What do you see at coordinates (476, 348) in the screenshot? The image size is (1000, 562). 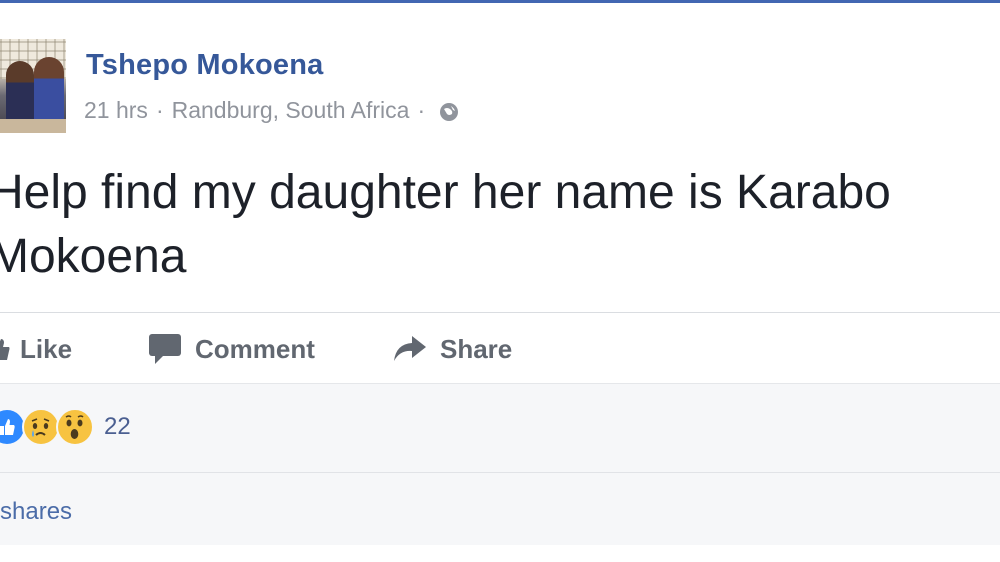 I see `share-label: Share` at bounding box center [476, 348].